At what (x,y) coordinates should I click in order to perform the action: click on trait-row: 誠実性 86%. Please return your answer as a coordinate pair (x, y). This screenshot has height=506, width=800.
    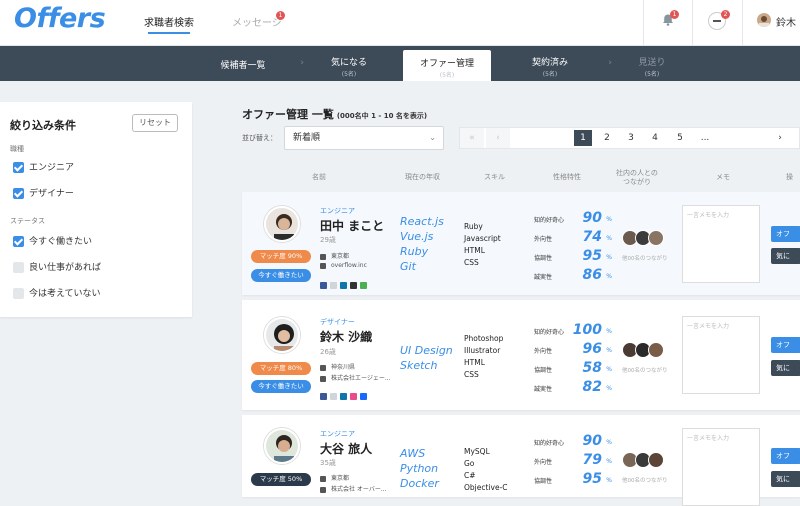
    Looking at the image, I should click on (573, 276).